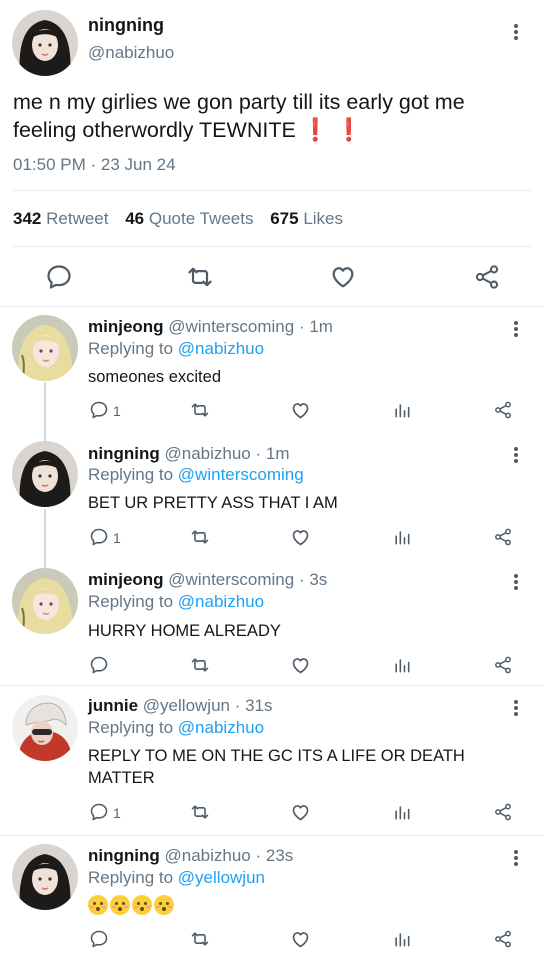 The height and width of the screenshot is (960, 544). What do you see at coordinates (113, 705) in the screenshot?
I see `reply-author-name: junnie` at bounding box center [113, 705].